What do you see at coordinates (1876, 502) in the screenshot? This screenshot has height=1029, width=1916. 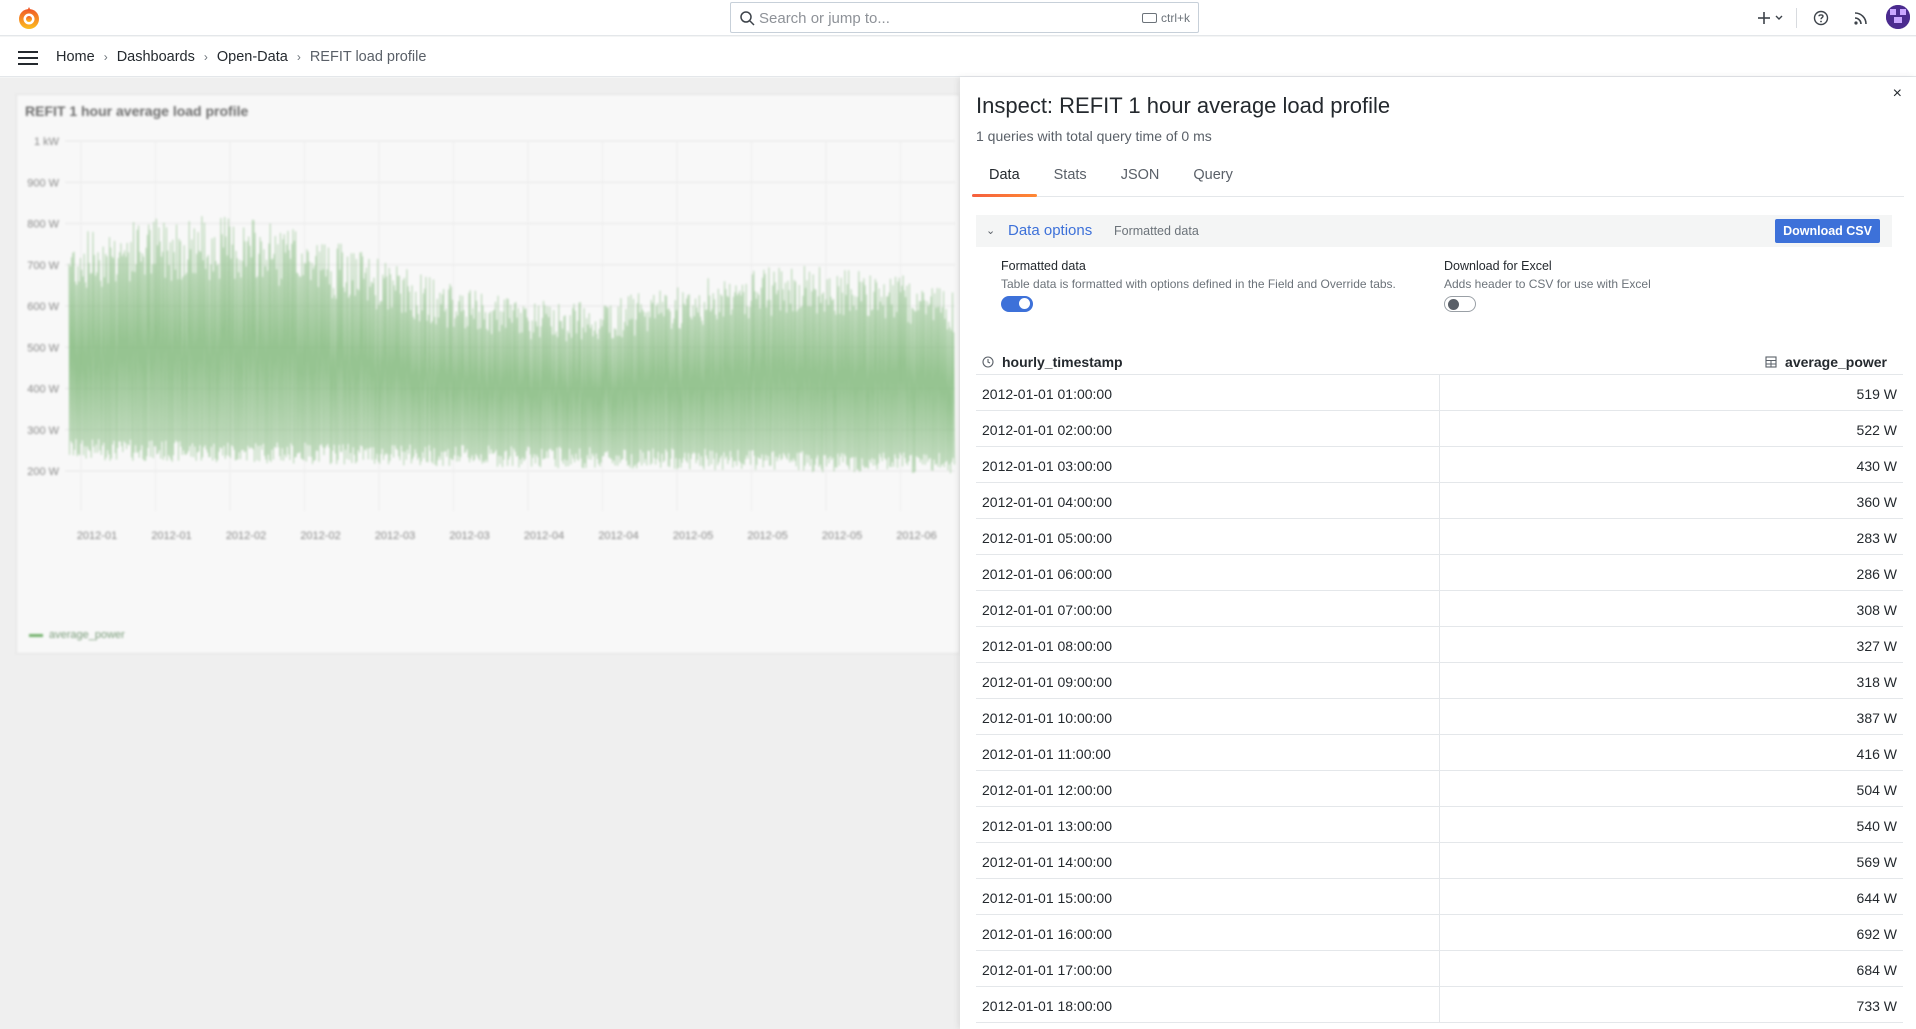 I see `cell-average-power: 360 W` at bounding box center [1876, 502].